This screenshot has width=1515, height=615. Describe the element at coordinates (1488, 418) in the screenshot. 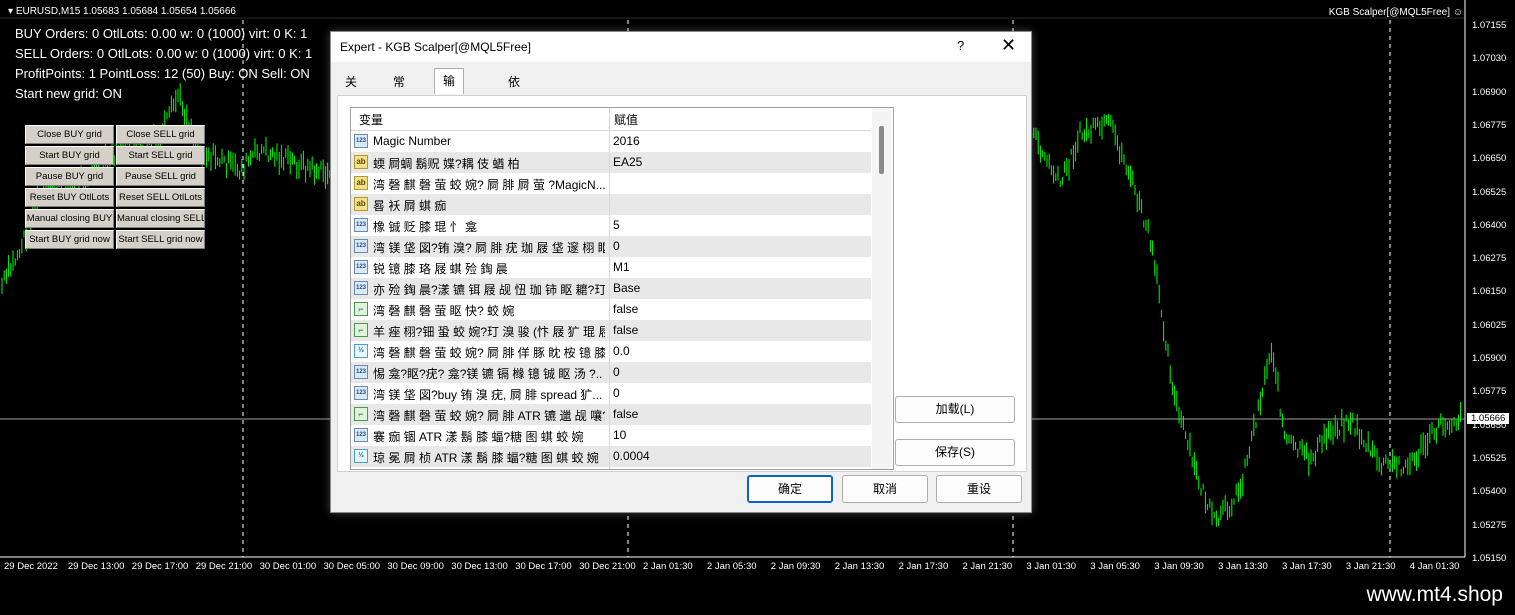

I see `current-price-label: 1.05666` at that location.